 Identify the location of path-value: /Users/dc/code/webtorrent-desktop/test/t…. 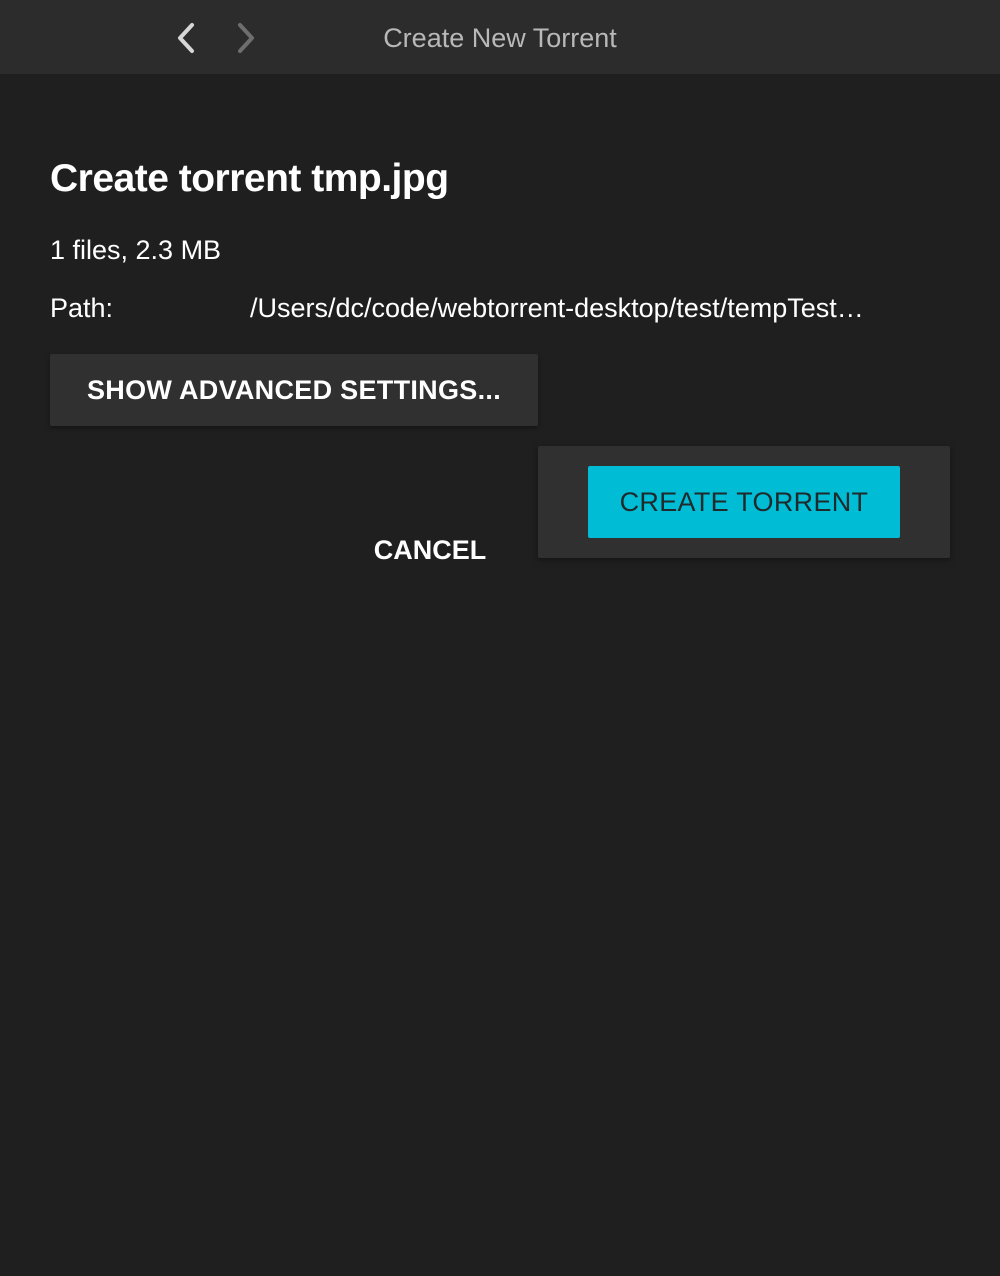
(557, 308).